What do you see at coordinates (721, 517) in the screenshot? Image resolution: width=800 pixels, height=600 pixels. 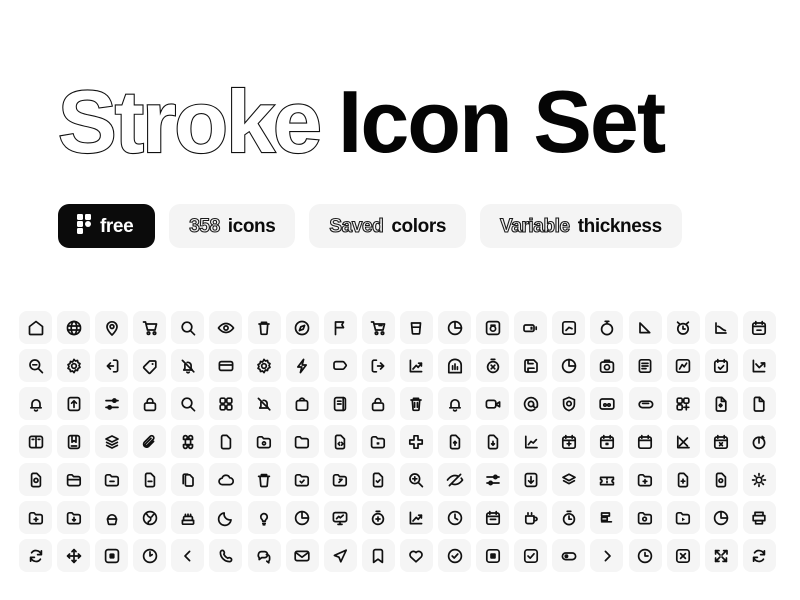 I see `icon-cell-pie-2-icon` at bounding box center [721, 517].